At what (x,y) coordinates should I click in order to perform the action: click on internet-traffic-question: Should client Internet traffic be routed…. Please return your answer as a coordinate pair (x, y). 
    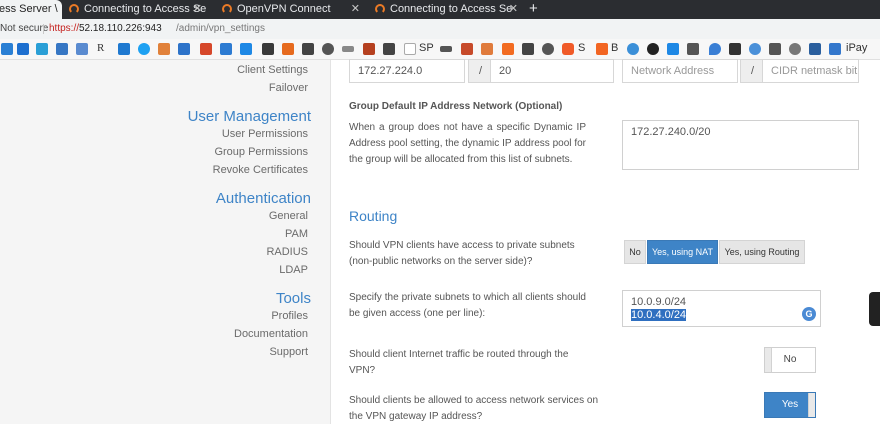
    Looking at the image, I should click on (459, 362).